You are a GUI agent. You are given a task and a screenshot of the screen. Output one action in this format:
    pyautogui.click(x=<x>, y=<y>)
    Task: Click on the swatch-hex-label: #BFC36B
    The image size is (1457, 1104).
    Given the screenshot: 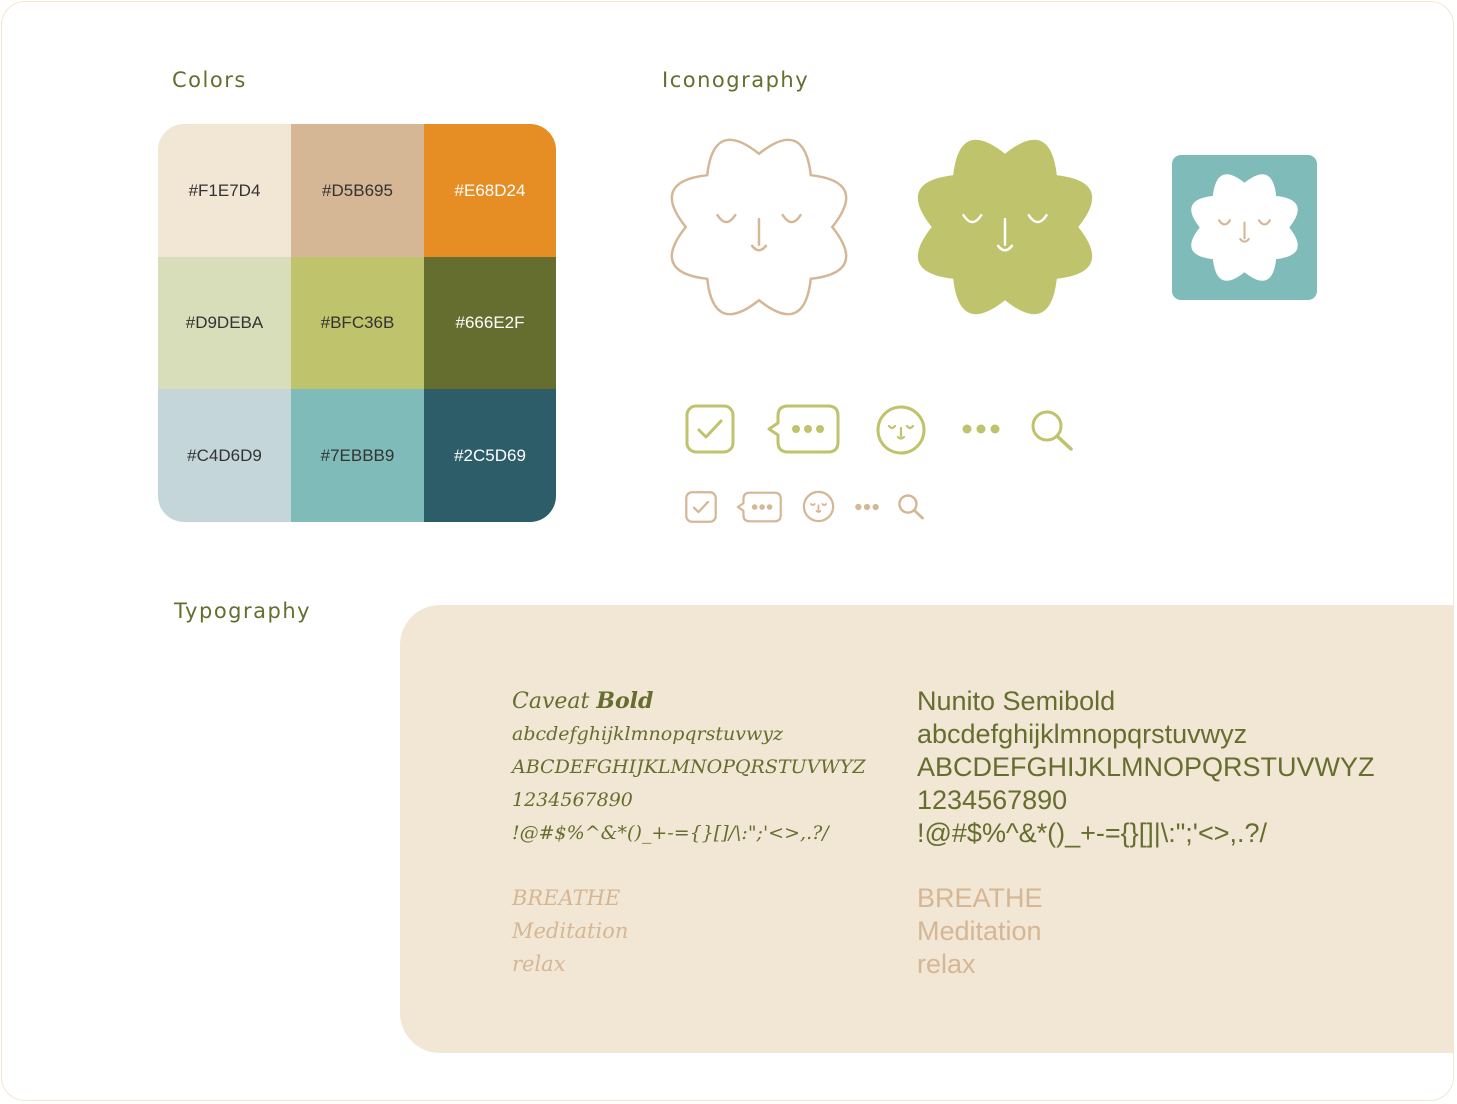 What is the action you would take?
    pyautogui.click(x=357, y=322)
    